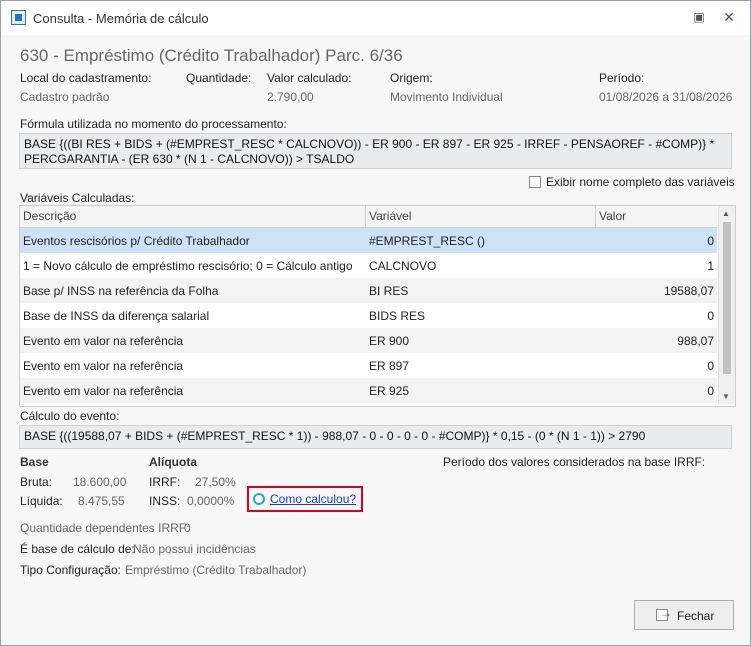 The image size is (751, 646). Describe the element at coordinates (49, 216) in the screenshot. I see `col-descricao: Descrição` at that location.